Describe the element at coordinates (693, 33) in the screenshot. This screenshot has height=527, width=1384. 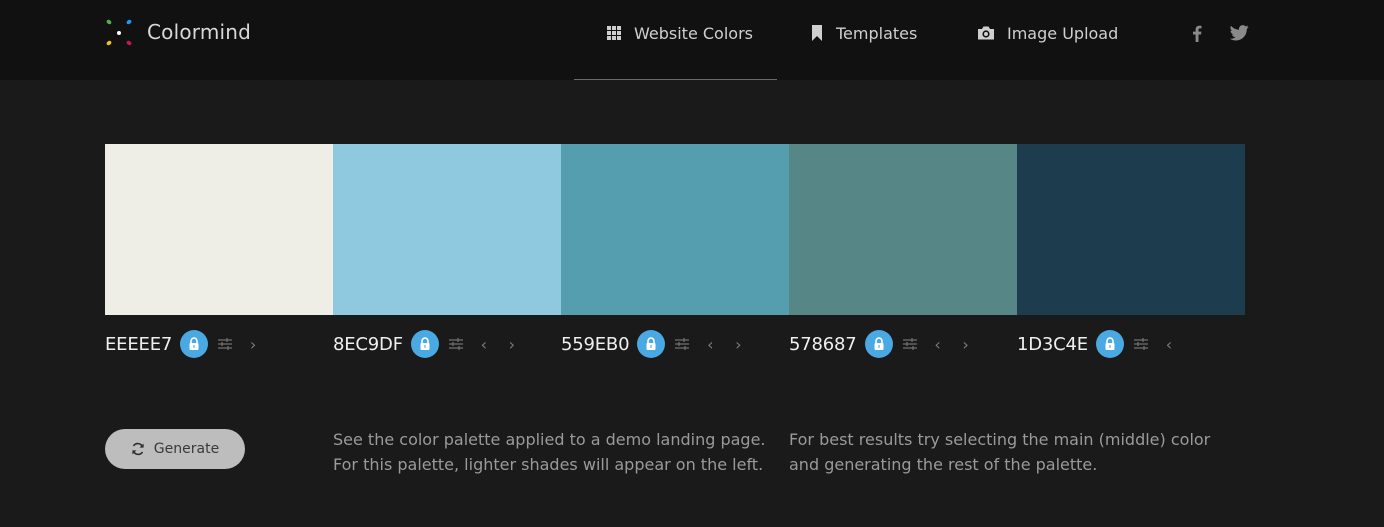
I see `nav-website-colors-label: Website Colors` at that location.